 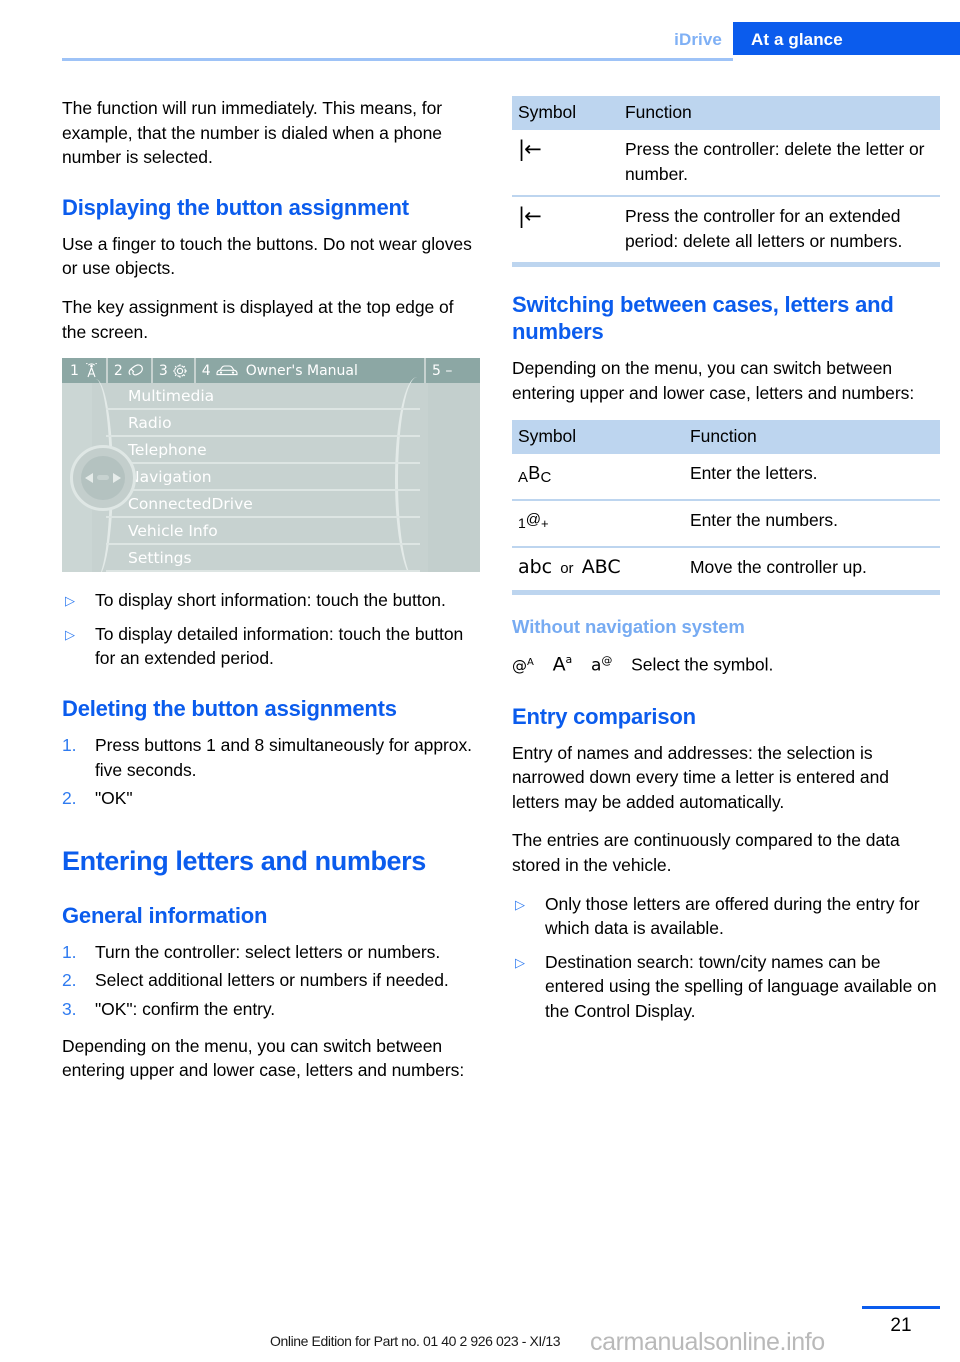 I want to click on list-item: 2. "OK", so click(x=271, y=798).